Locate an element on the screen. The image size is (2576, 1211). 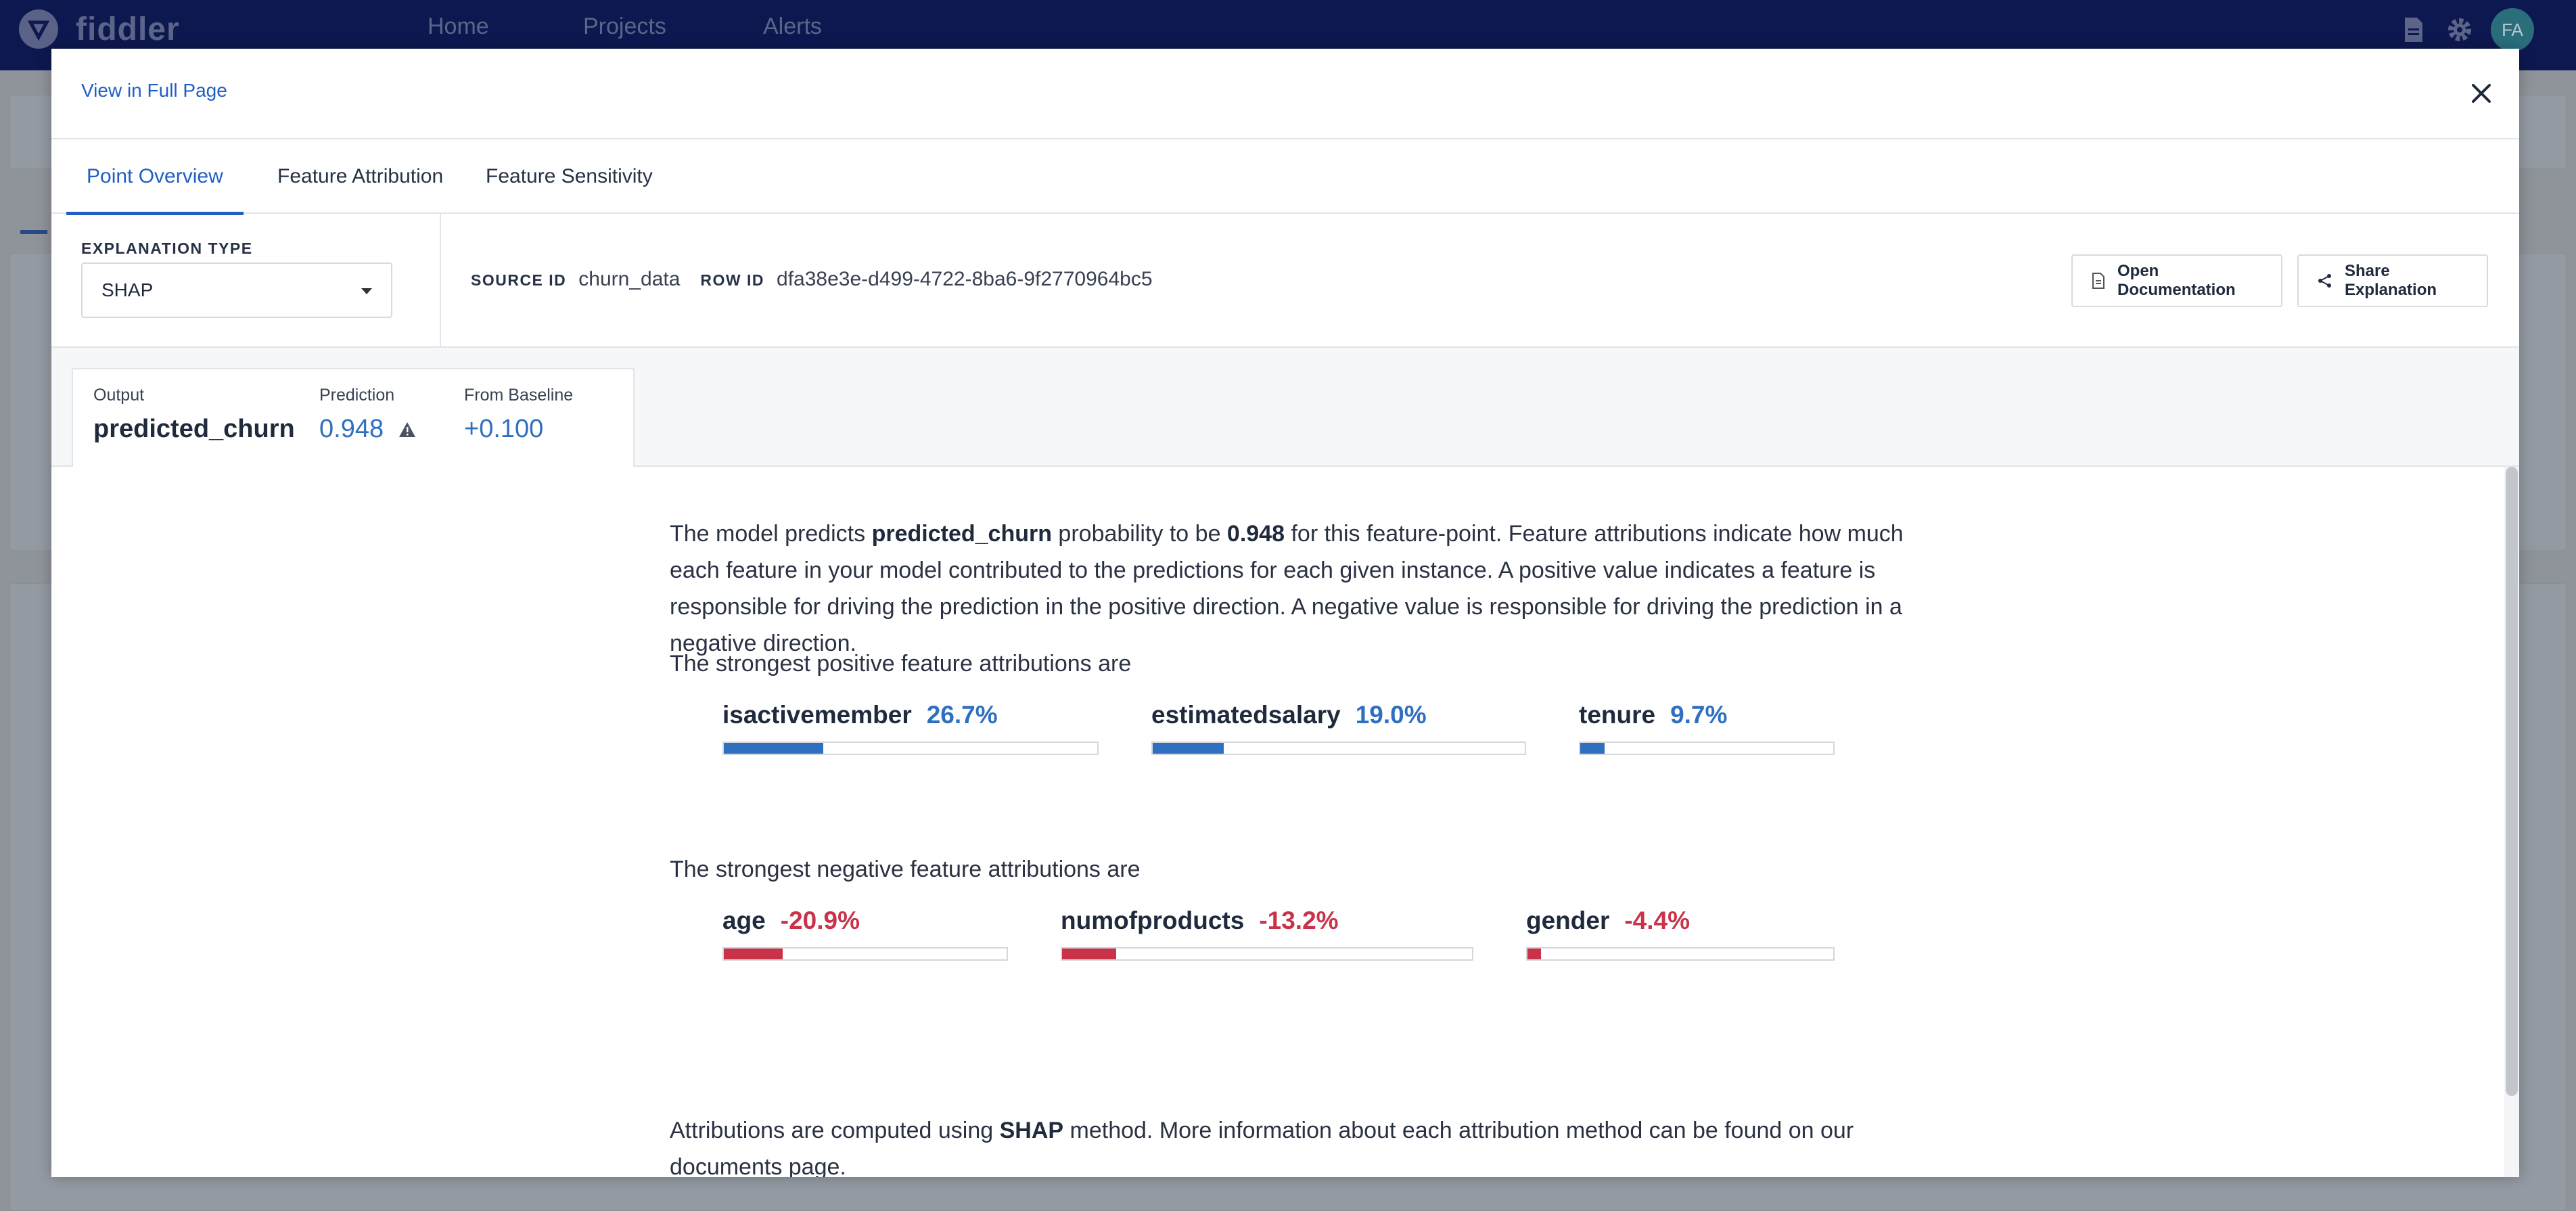
content-scrollbar-thumb is located at coordinates (2512, 782).